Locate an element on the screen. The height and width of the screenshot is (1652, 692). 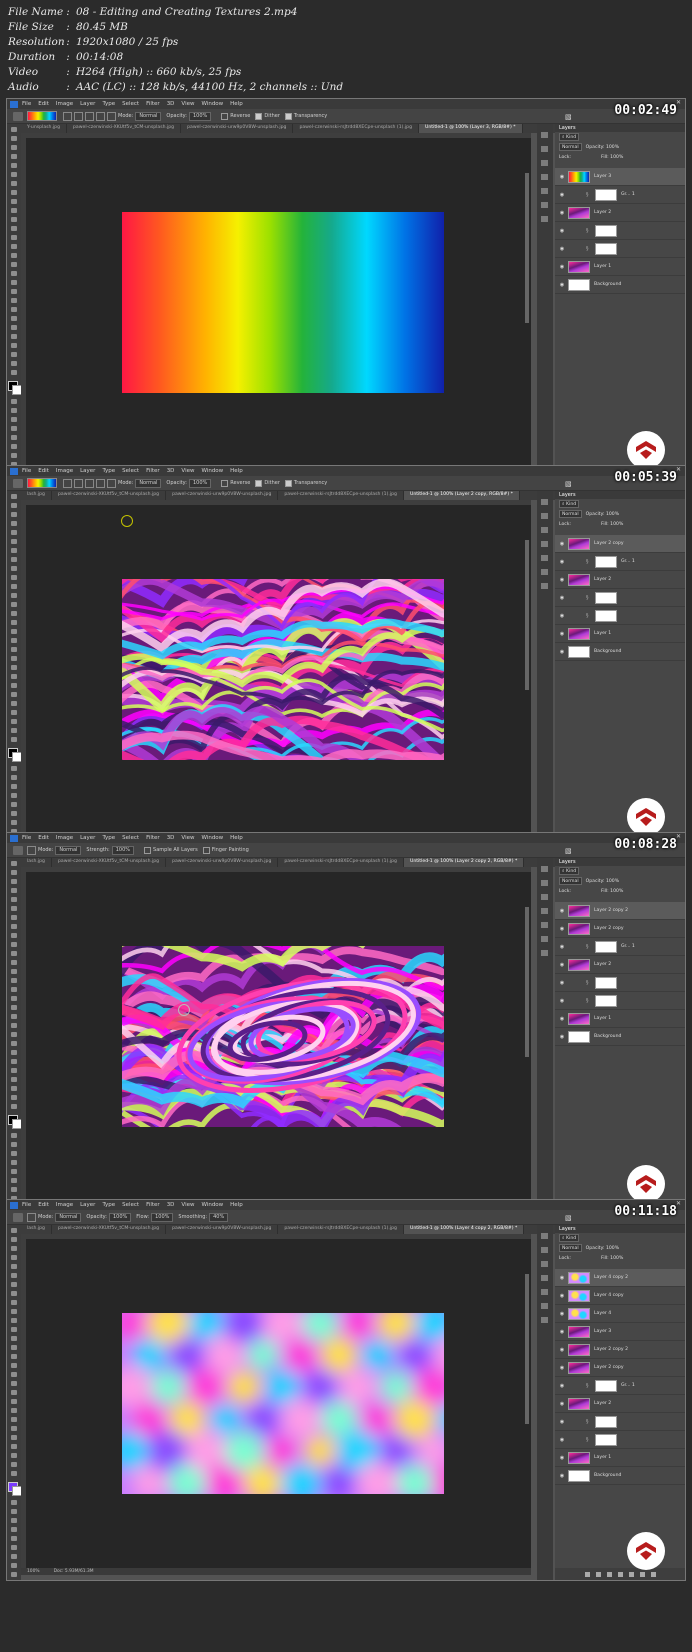
menu-item: Filter is located at coordinates (153, 838).